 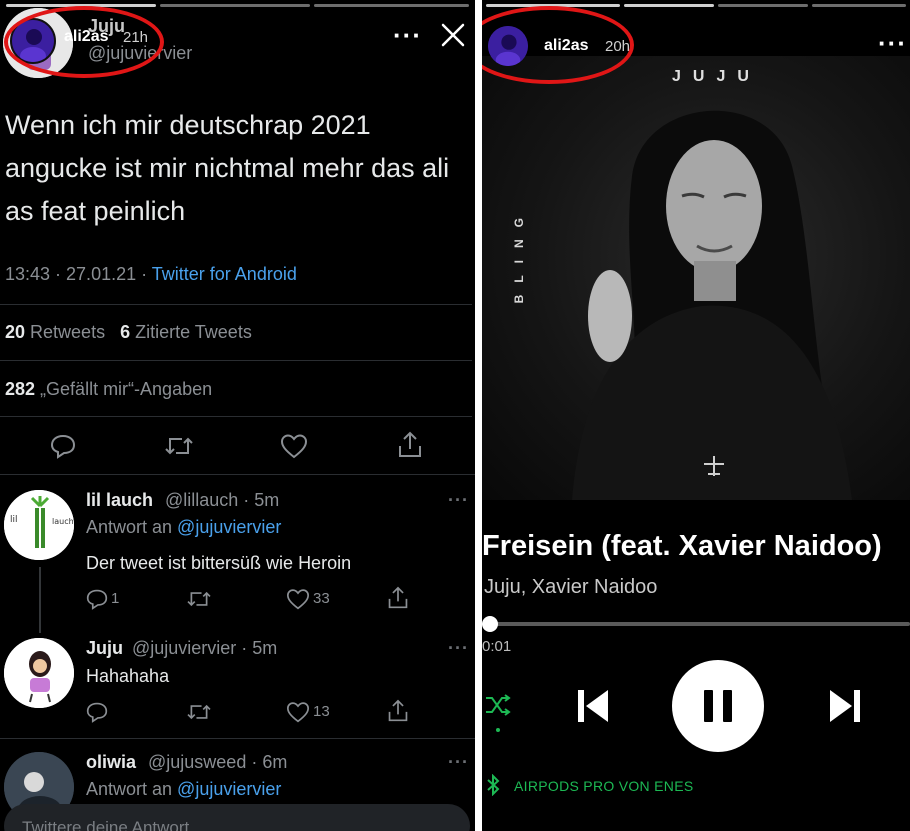 I want to click on reply-author-handle: @jujuviervier · 5m, so click(x=205, y=648).